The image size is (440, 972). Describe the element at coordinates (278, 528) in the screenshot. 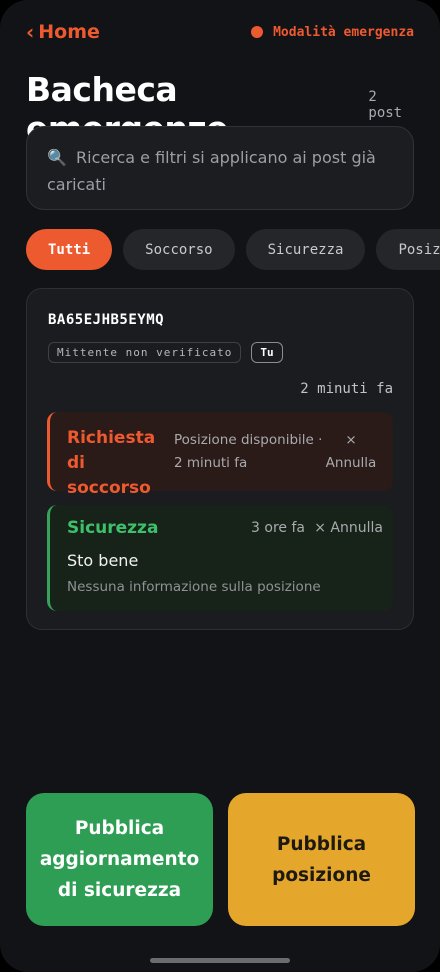

I see `entry-time: 3 ore fa` at that location.